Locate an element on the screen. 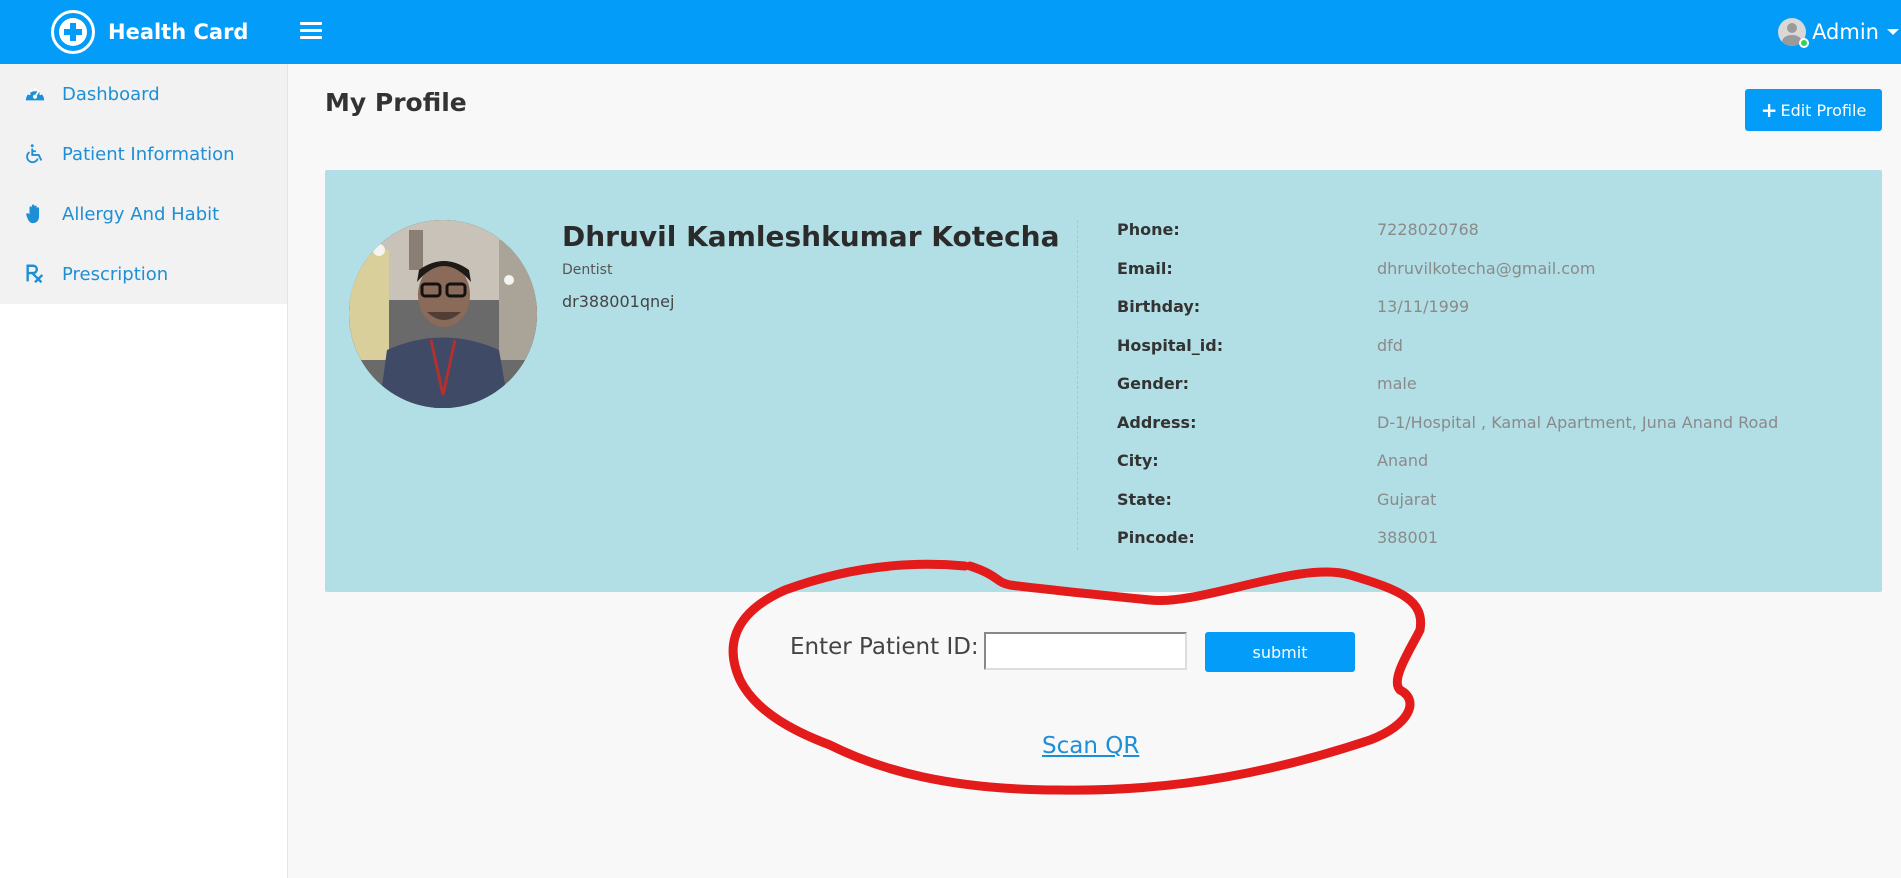 This screenshot has height=878, width=1901. profile-role: Dentist is located at coordinates (587, 270).